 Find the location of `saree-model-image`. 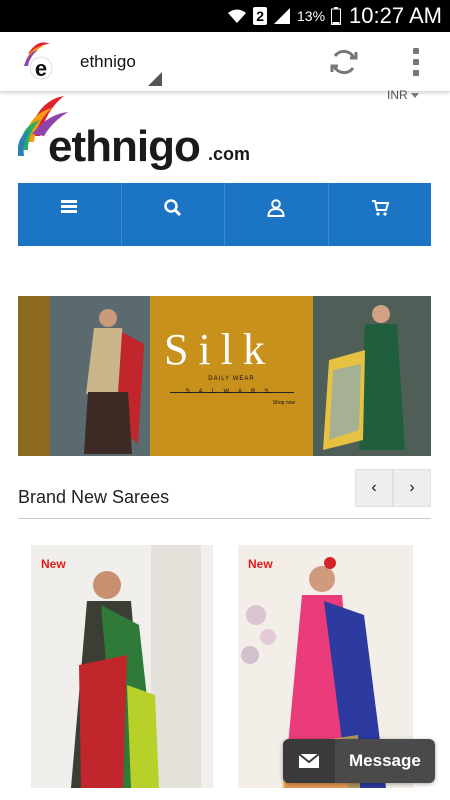

saree-model-image is located at coordinates (122, 666).